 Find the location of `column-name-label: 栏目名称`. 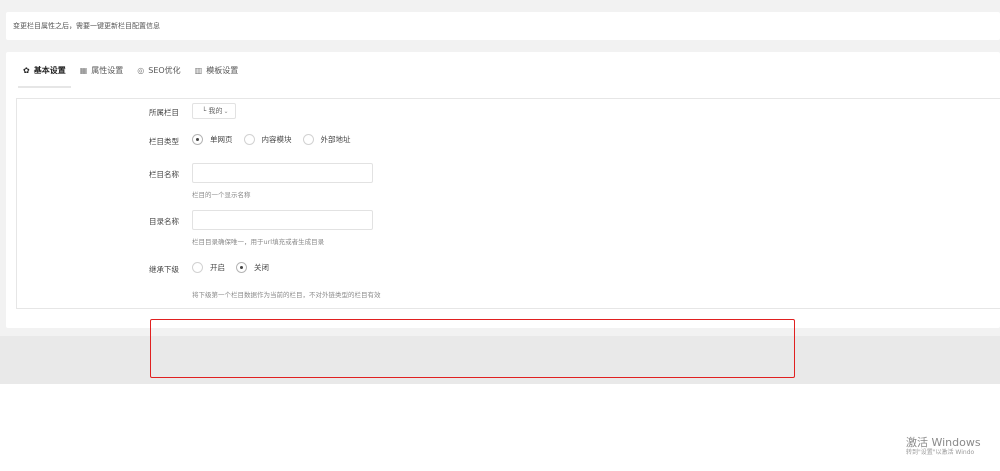

column-name-label: 栏目名称 is located at coordinates (164, 174).